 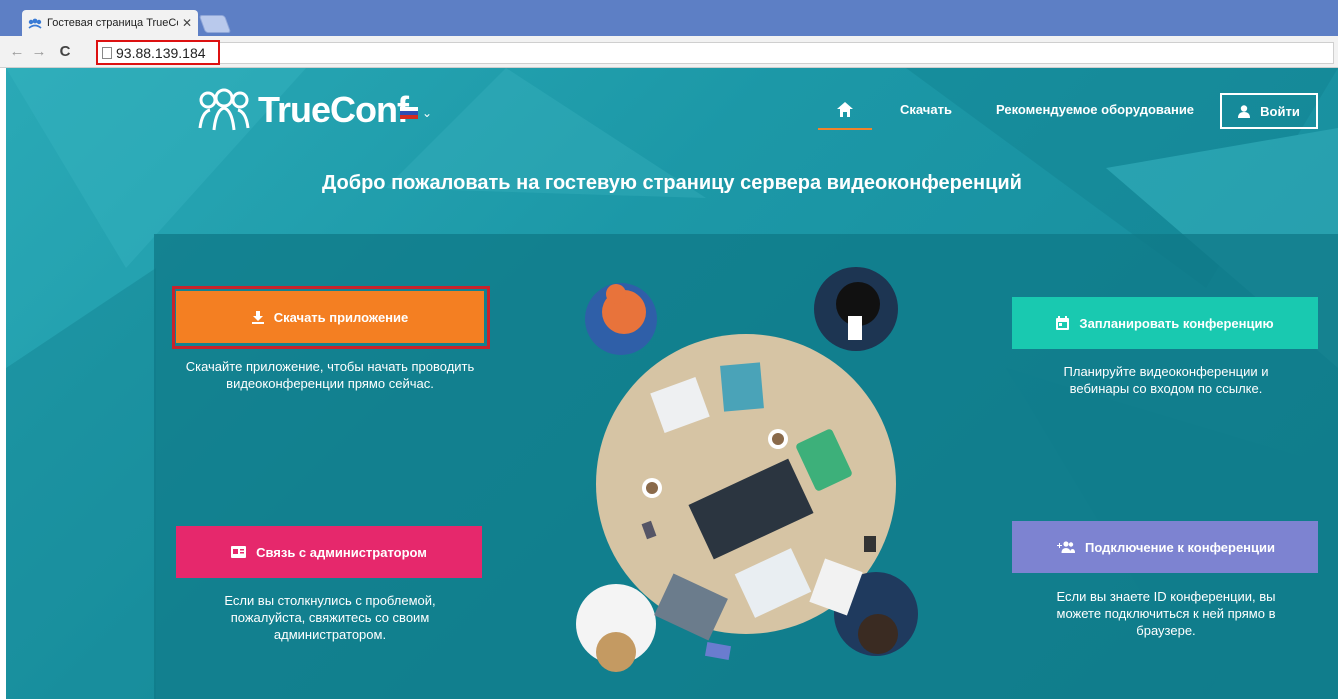 I want to click on back-arrow-icon: ←, so click(x=17, y=51).